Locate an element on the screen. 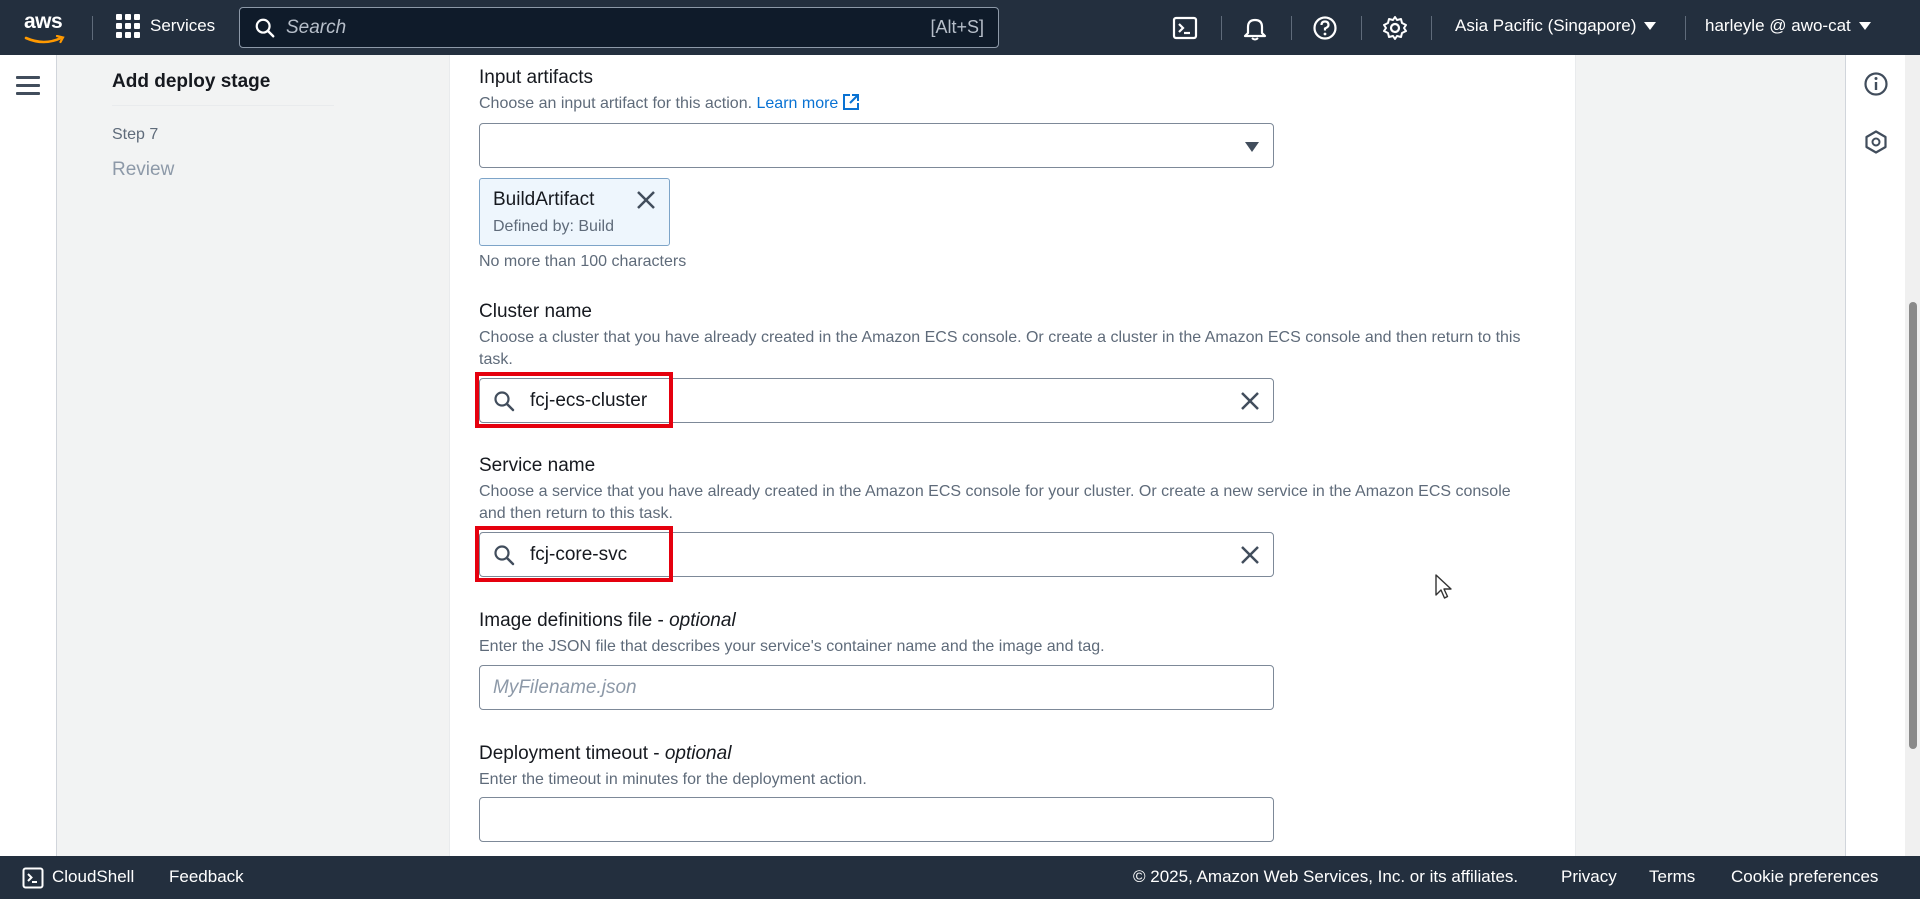 The height and width of the screenshot is (899, 1920). artifact-token: BuildArtifact Defined by: Build is located at coordinates (574, 212).